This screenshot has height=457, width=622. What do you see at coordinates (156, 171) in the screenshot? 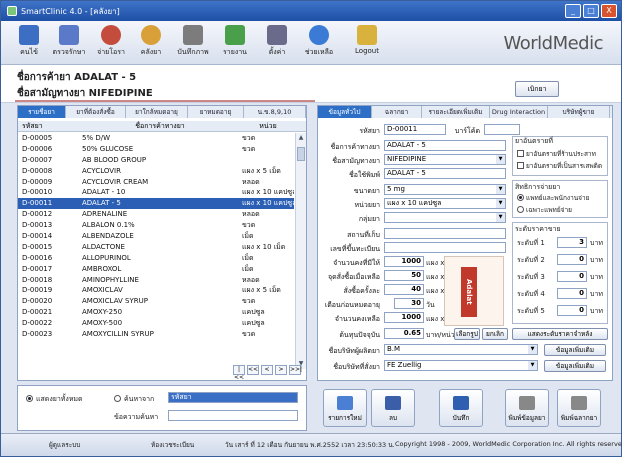
I see `table-row: D-00008 ACYCLOVIR แผง x 5 เม็ด` at bounding box center [156, 171].